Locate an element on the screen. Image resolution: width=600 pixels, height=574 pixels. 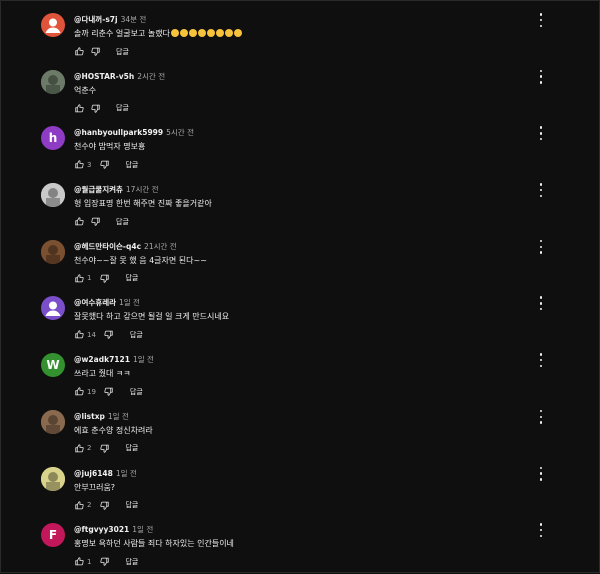
avatar: F is located at coordinates (53, 535).